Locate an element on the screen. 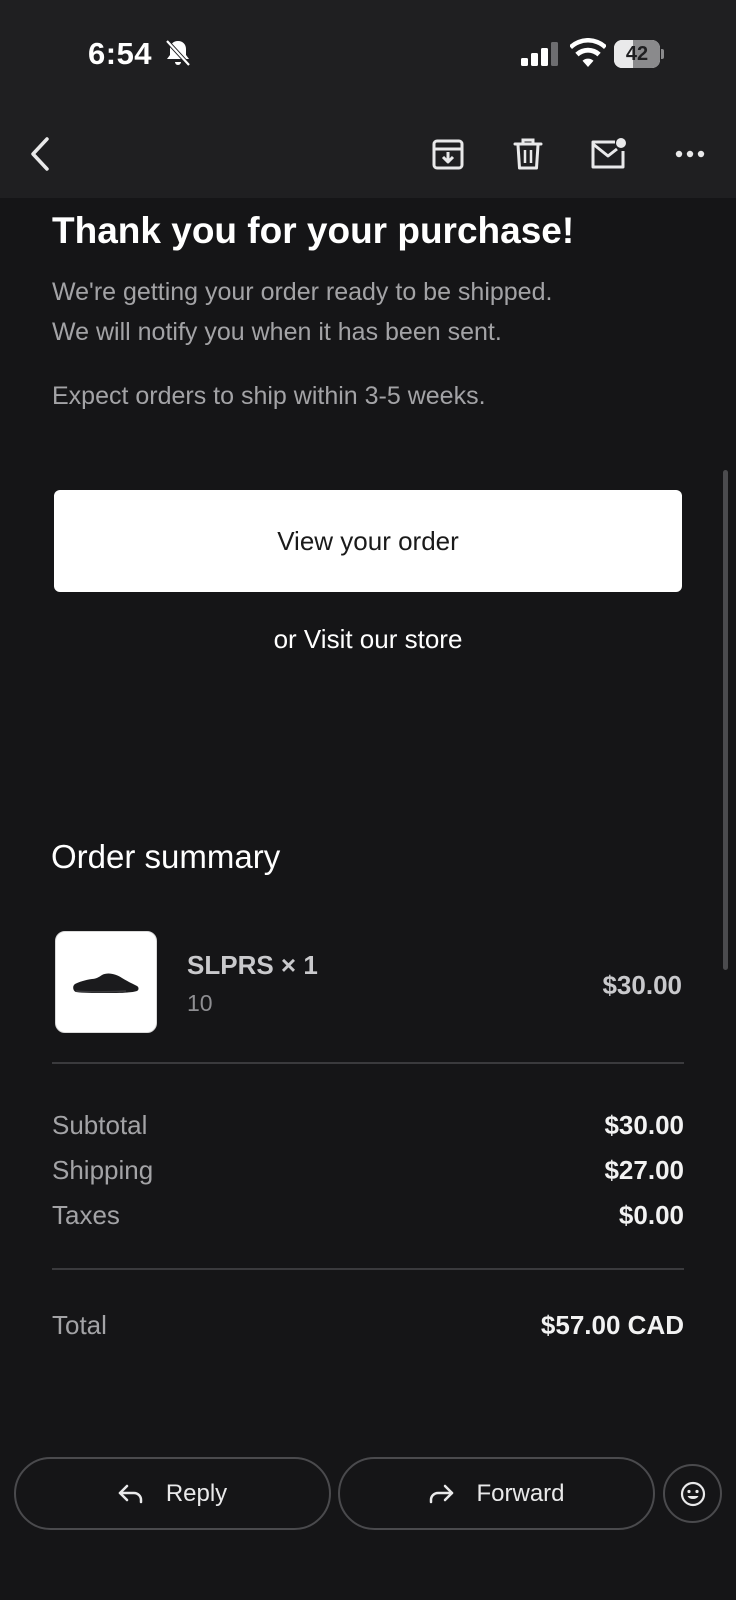  status-bar: 6:54 42 is located at coordinates (368, 55).